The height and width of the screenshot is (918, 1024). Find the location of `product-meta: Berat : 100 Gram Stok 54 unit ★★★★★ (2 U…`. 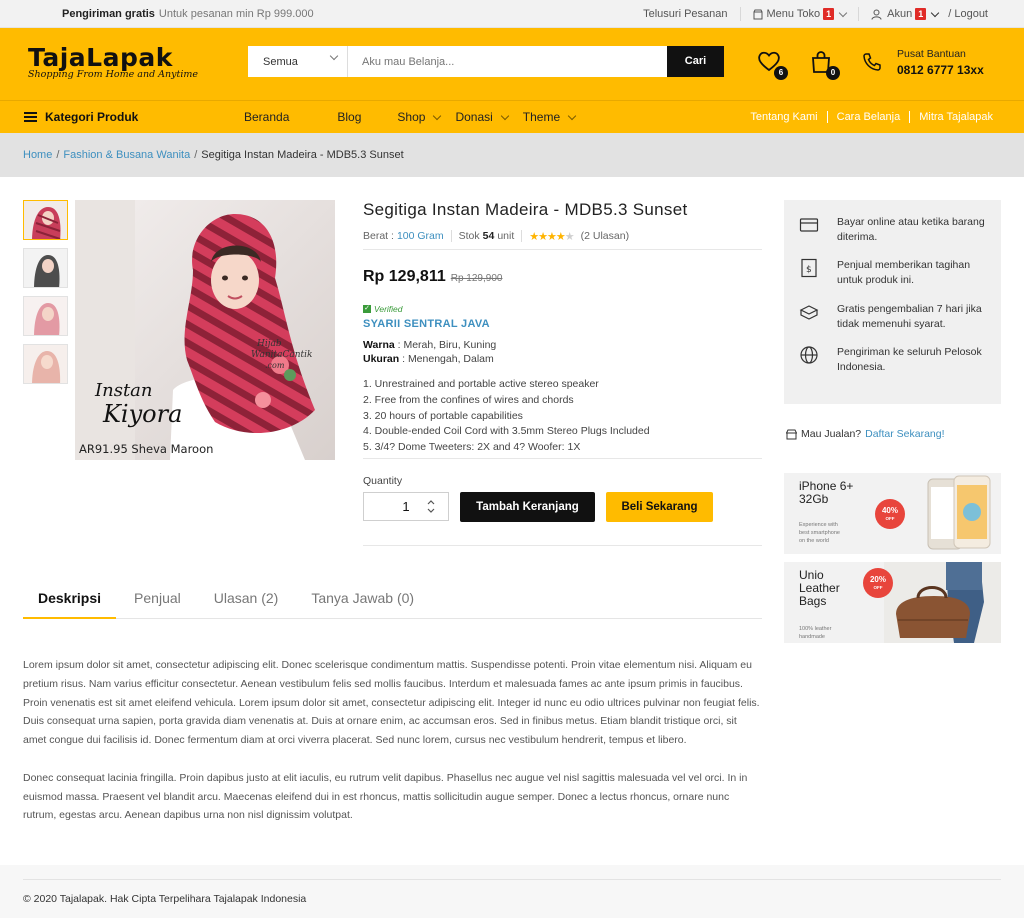

product-meta: Berat : 100 Gram Stok 54 unit ★★★★★ (2 U… is located at coordinates (562, 236).